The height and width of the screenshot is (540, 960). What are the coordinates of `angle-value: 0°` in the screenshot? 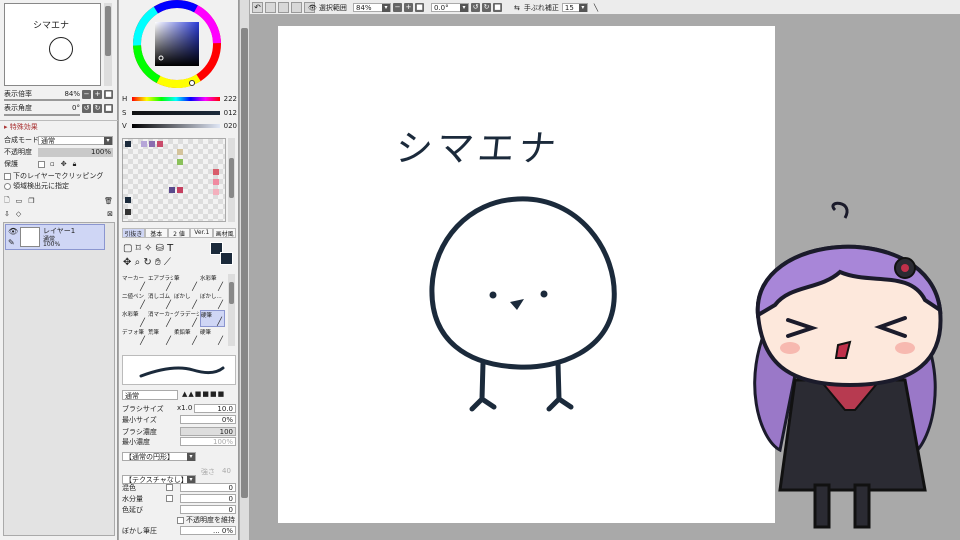 It's located at (76, 108).